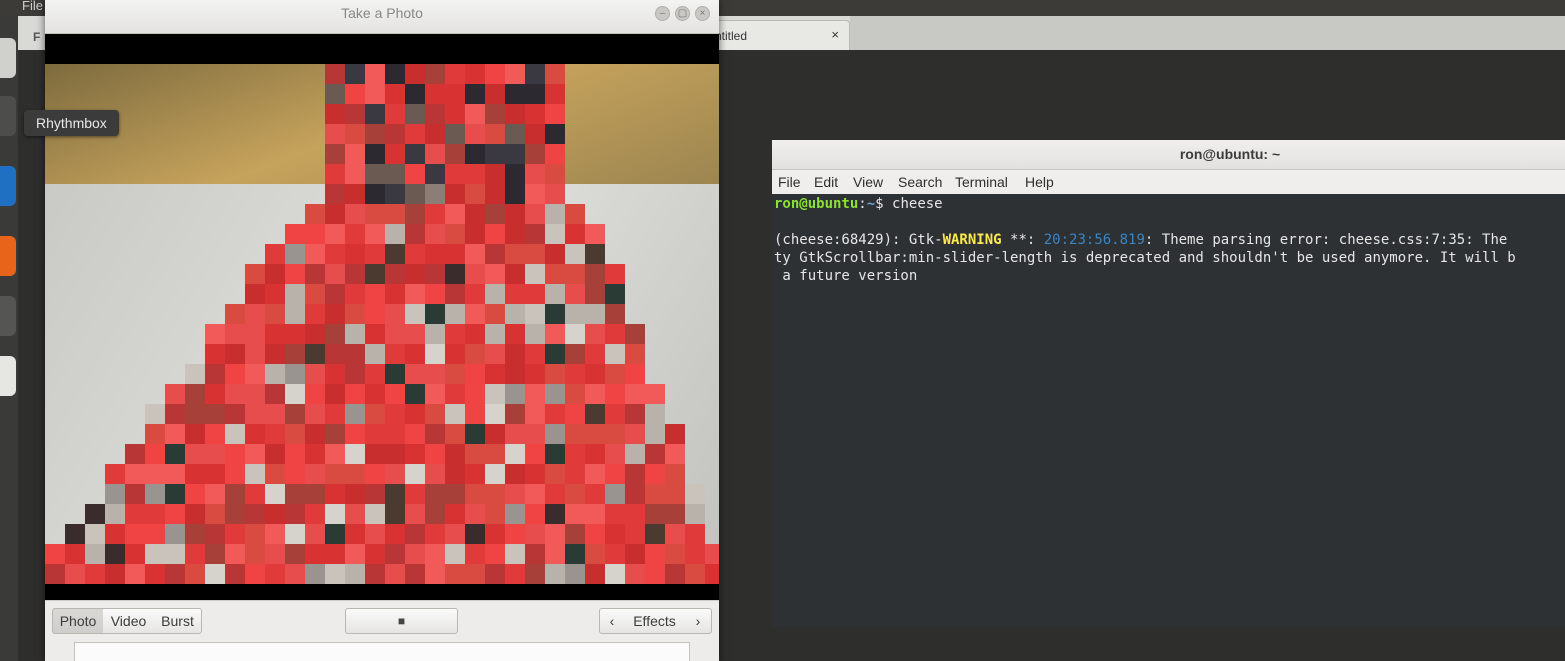 The height and width of the screenshot is (661, 1565). I want to click on tab-close-icon: ×, so click(835, 34).